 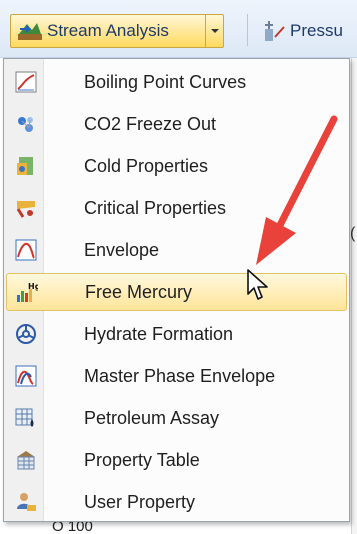 I want to click on menu-item-boiling-point-curves: Boiling Point Curves, so click(x=176, y=82).